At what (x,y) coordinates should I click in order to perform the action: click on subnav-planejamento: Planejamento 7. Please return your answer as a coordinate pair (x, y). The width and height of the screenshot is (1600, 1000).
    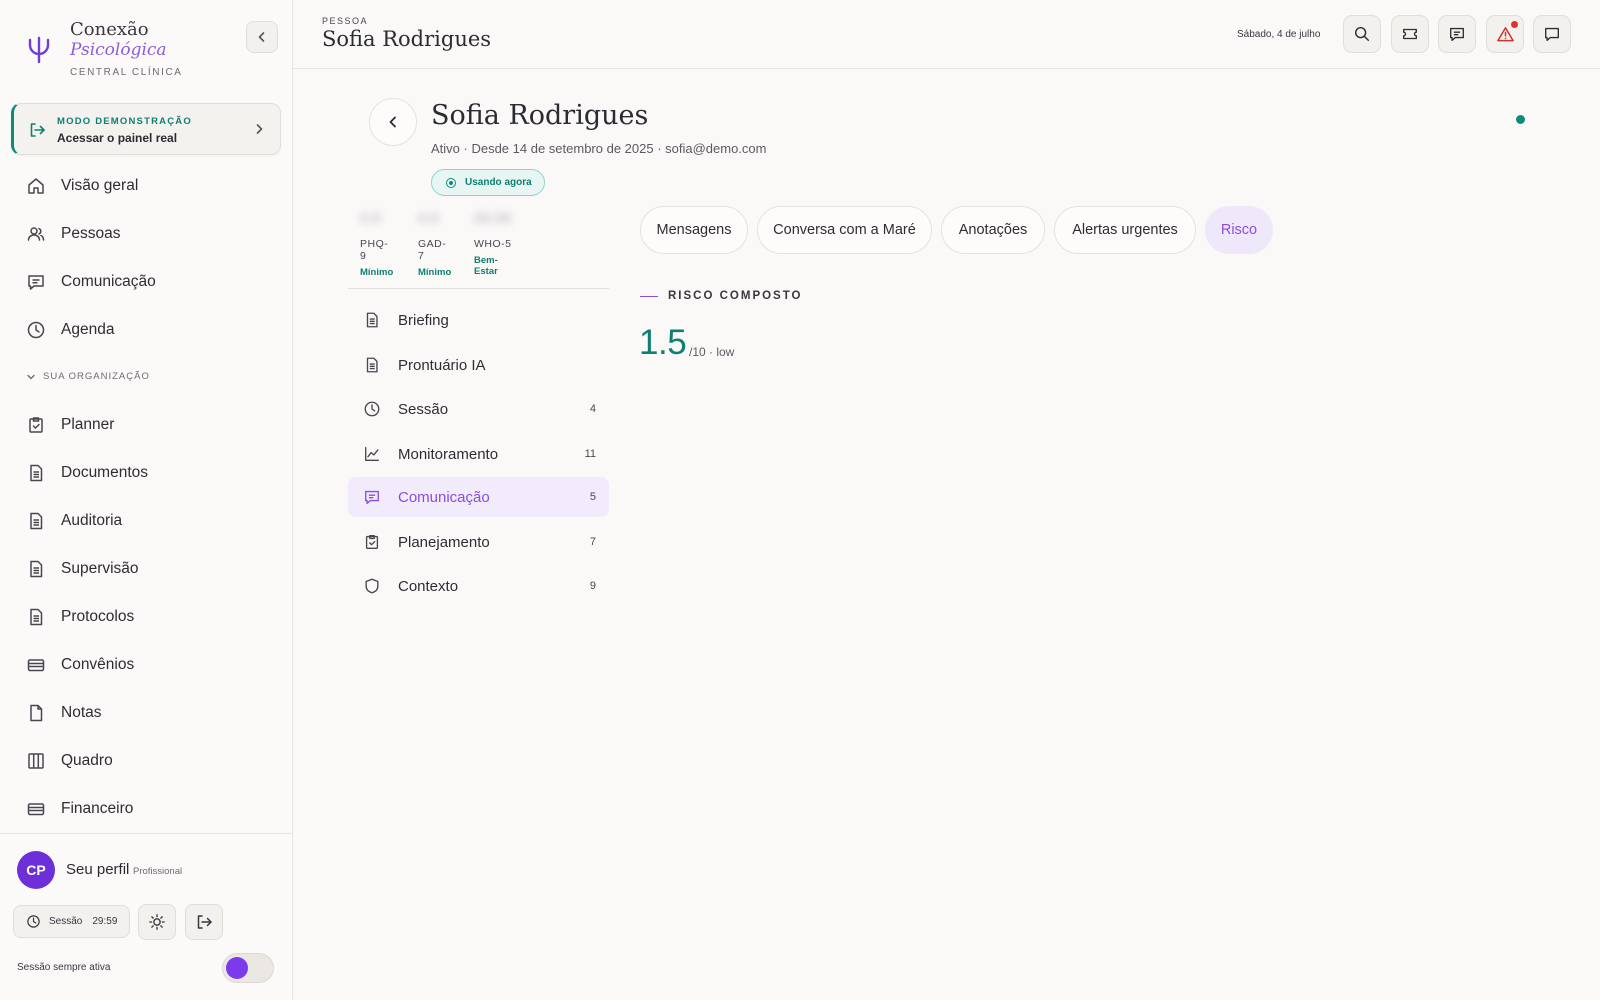
    Looking at the image, I should click on (478, 542).